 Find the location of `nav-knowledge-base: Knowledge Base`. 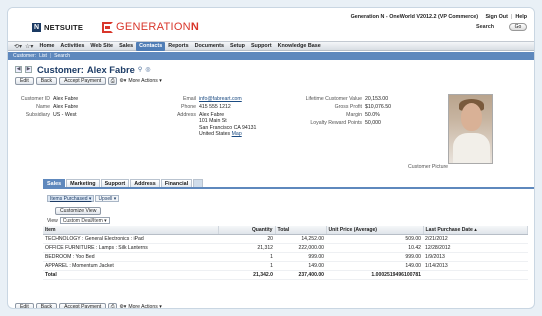

nav-knowledge-base: Knowledge Base is located at coordinates (299, 46).